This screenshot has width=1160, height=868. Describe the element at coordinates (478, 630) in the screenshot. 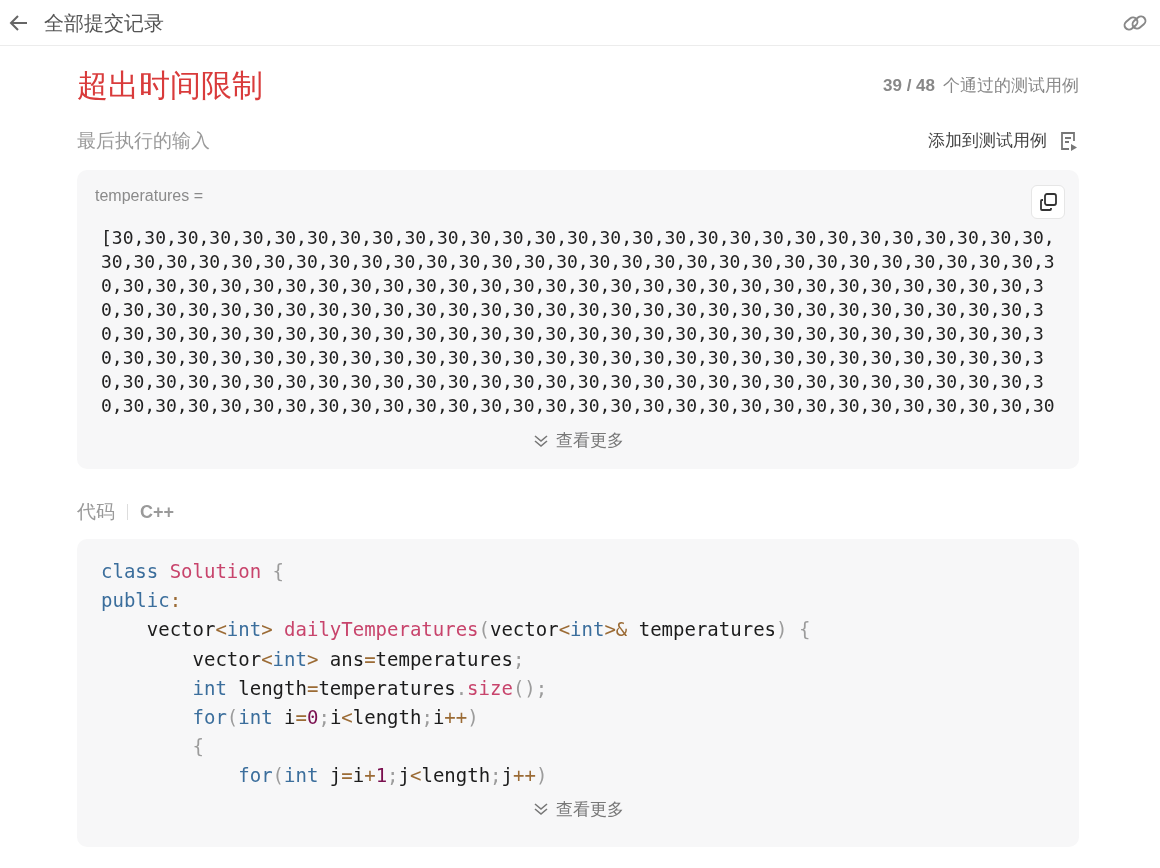

I see `code-line: vector<int> dailyTemperatures(vector<int>& temperatures) {` at that location.